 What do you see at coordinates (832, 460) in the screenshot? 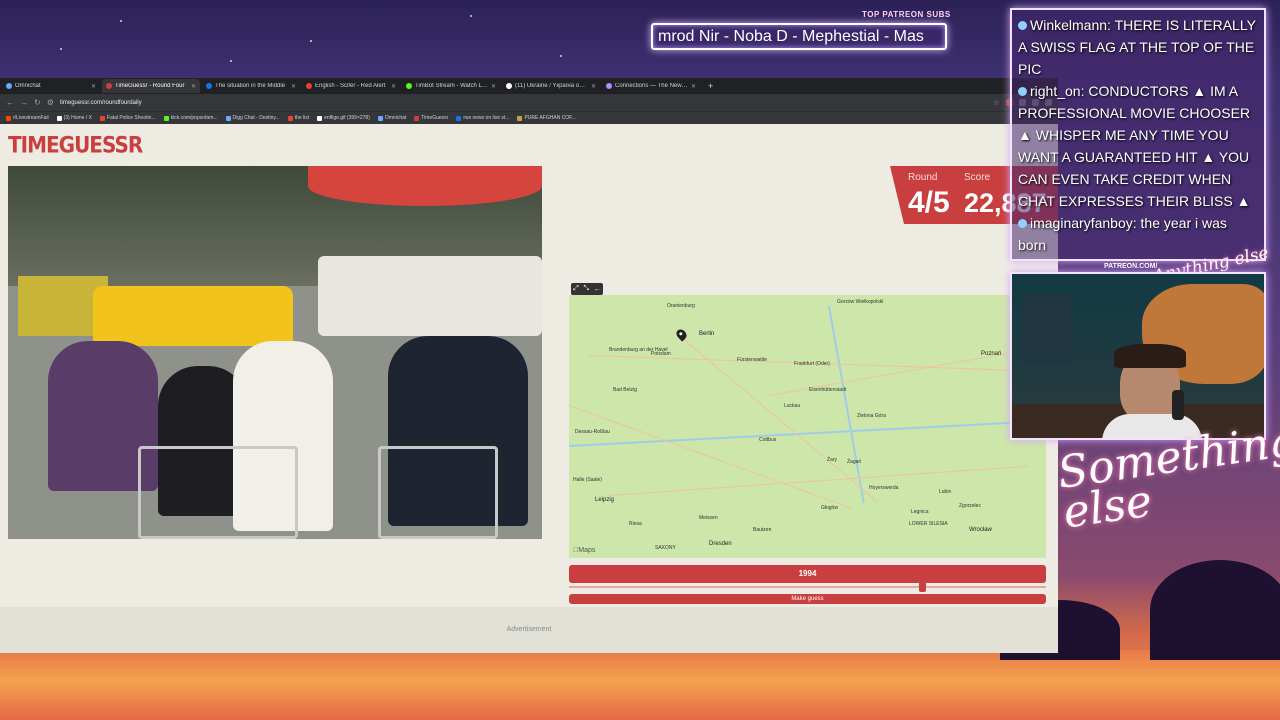
I see `map-city-label: Żary` at bounding box center [832, 460].